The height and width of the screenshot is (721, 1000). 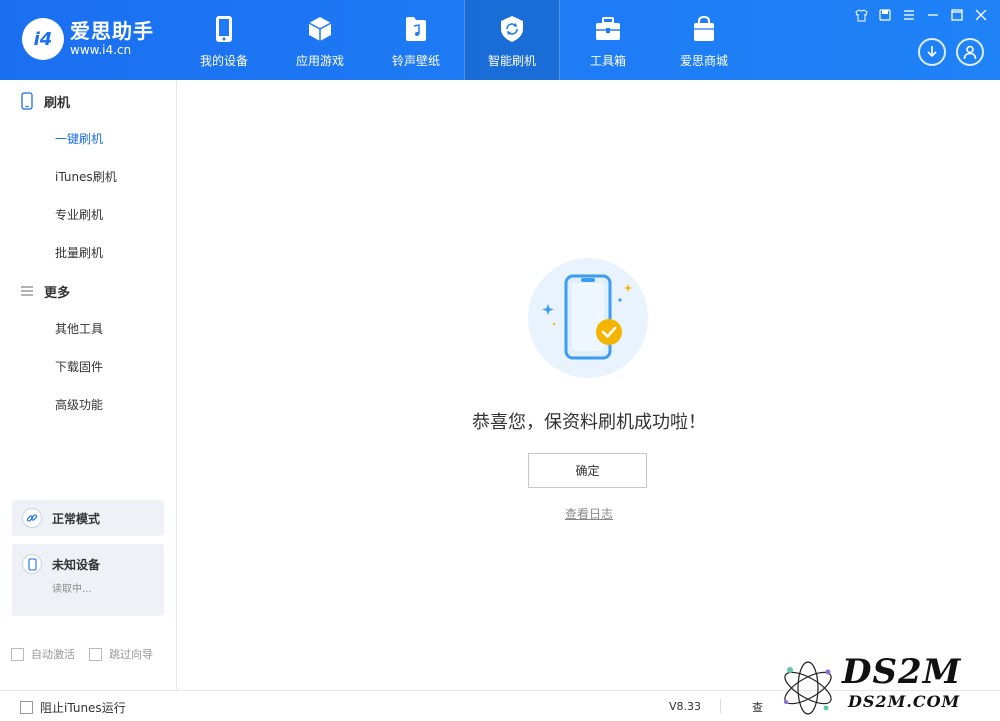 I want to click on nav-store: 爱思商城, so click(x=704, y=40).